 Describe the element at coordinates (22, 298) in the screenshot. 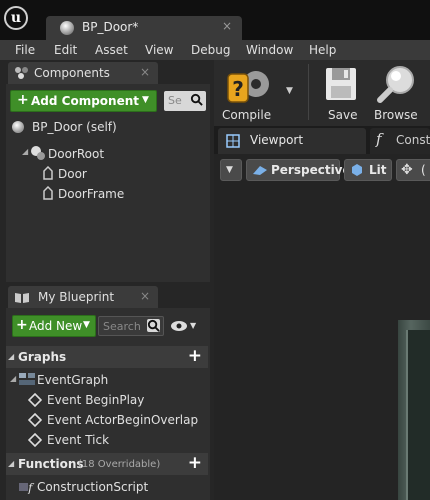

I see `book-icon` at that location.